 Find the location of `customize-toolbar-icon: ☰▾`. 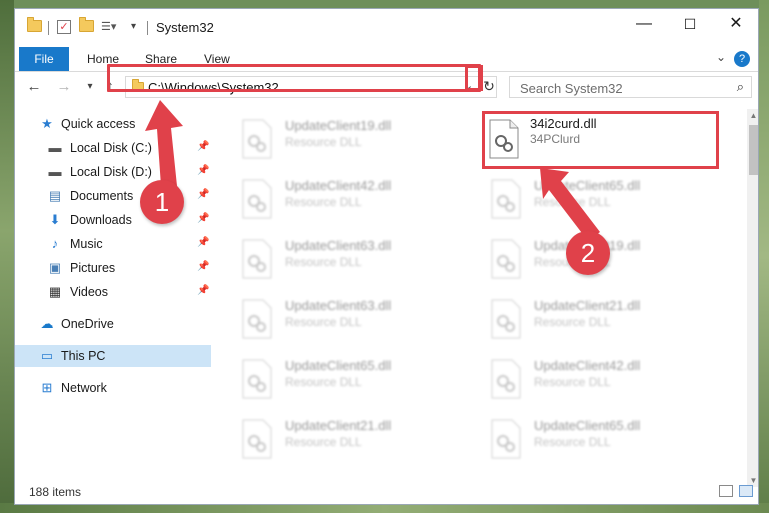

customize-toolbar-icon: ☰▾ is located at coordinates (108, 28).